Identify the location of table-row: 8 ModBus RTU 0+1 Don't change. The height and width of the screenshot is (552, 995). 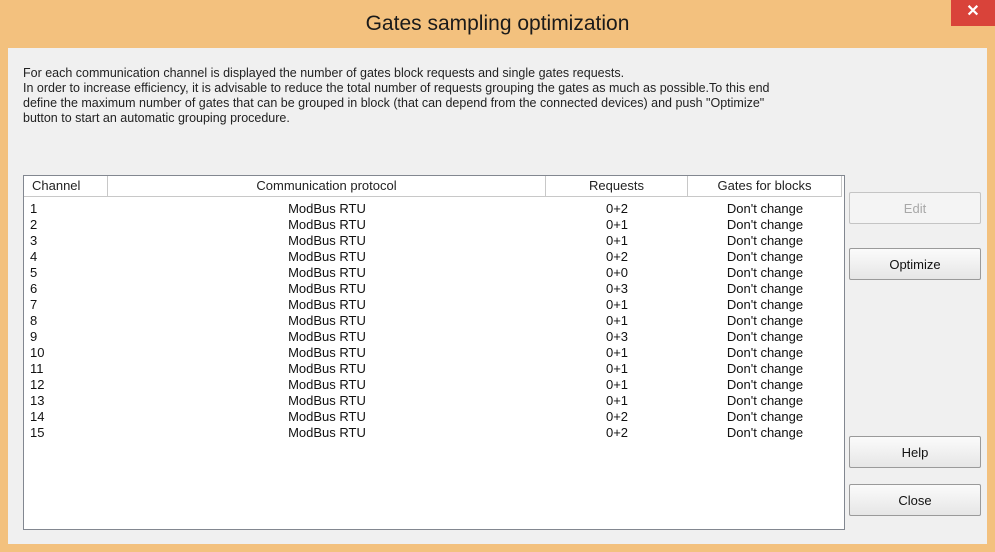
(434, 321).